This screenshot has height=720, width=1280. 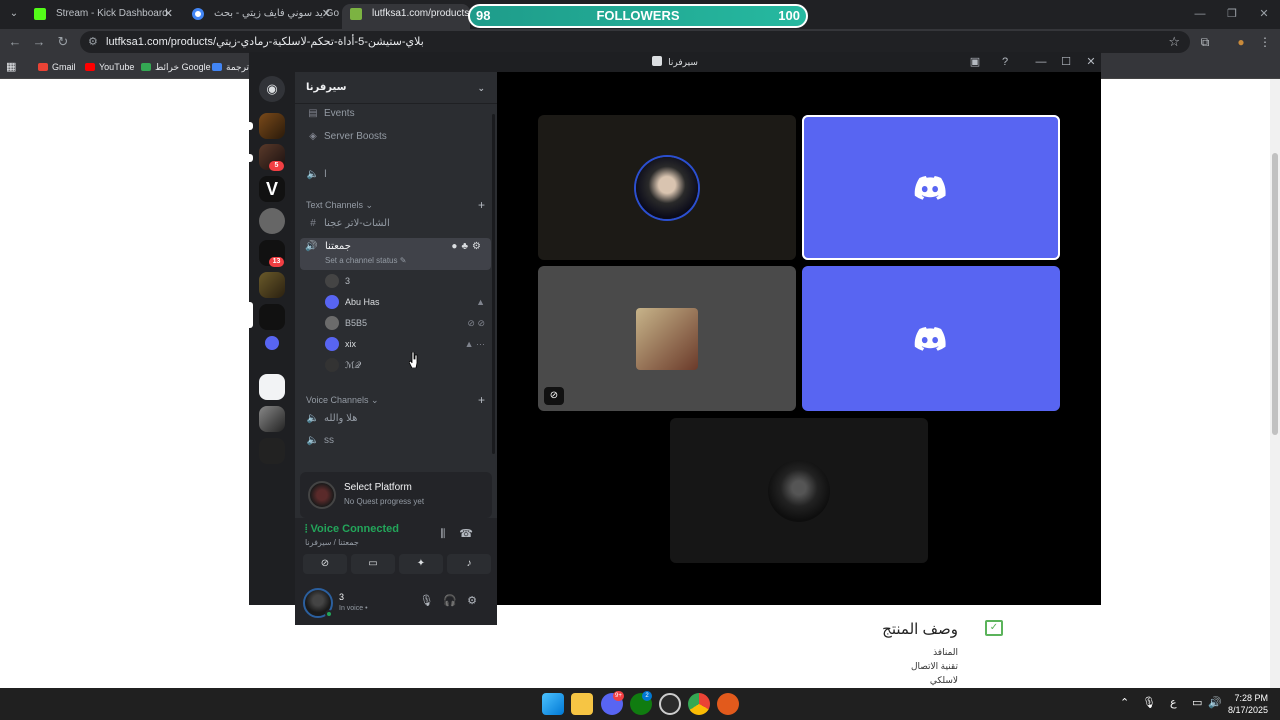 I want to click on forward-icon: →, so click(x=39, y=42).